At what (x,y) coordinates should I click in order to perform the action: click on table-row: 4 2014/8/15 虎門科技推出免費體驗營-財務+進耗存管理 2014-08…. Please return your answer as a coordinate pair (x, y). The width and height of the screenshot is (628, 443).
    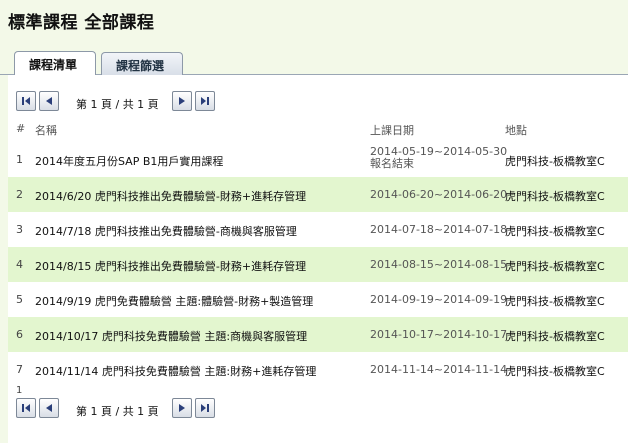
    Looking at the image, I should click on (318, 264).